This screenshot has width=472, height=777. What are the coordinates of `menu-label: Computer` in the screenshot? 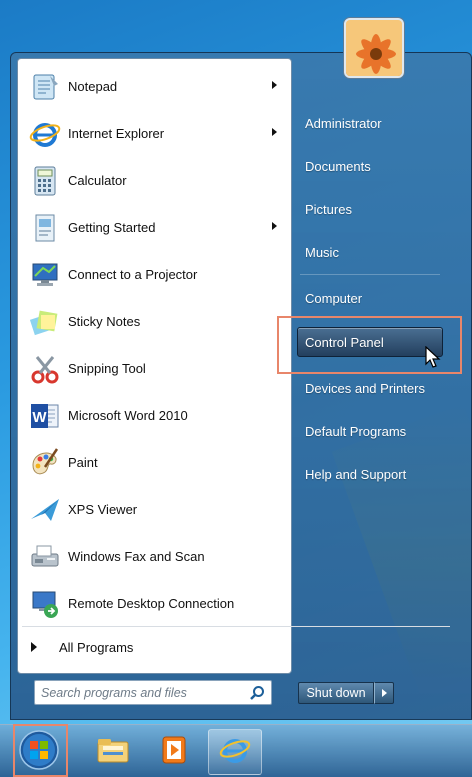 It's located at (334, 298).